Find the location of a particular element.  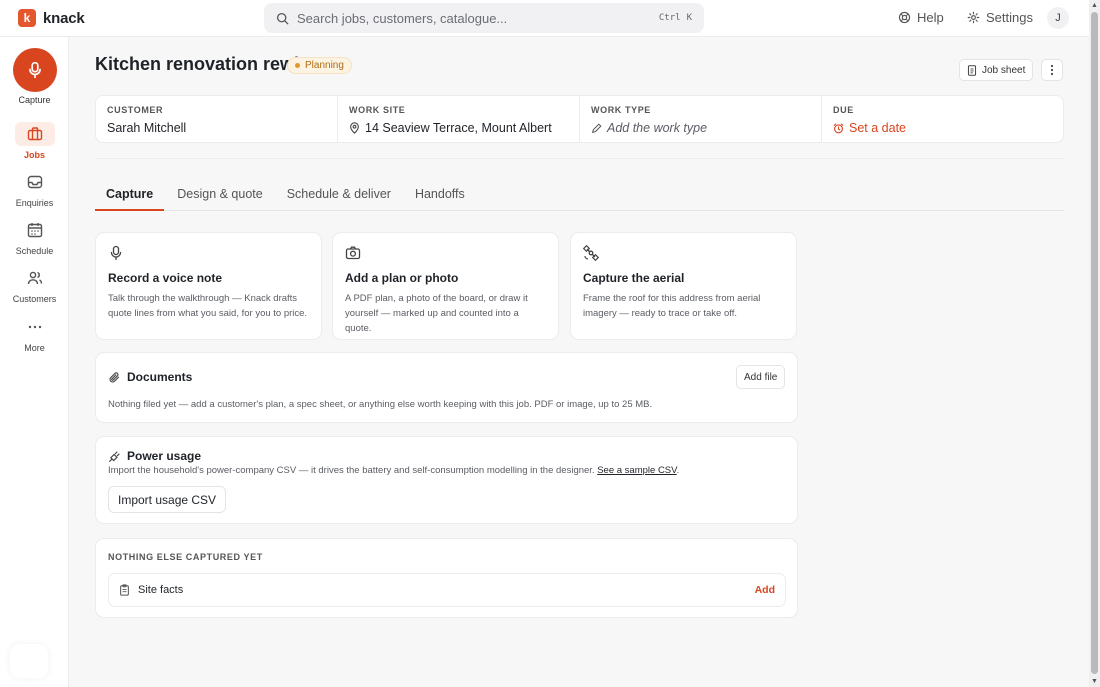

floating-widget is located at coordinates (29, 661).